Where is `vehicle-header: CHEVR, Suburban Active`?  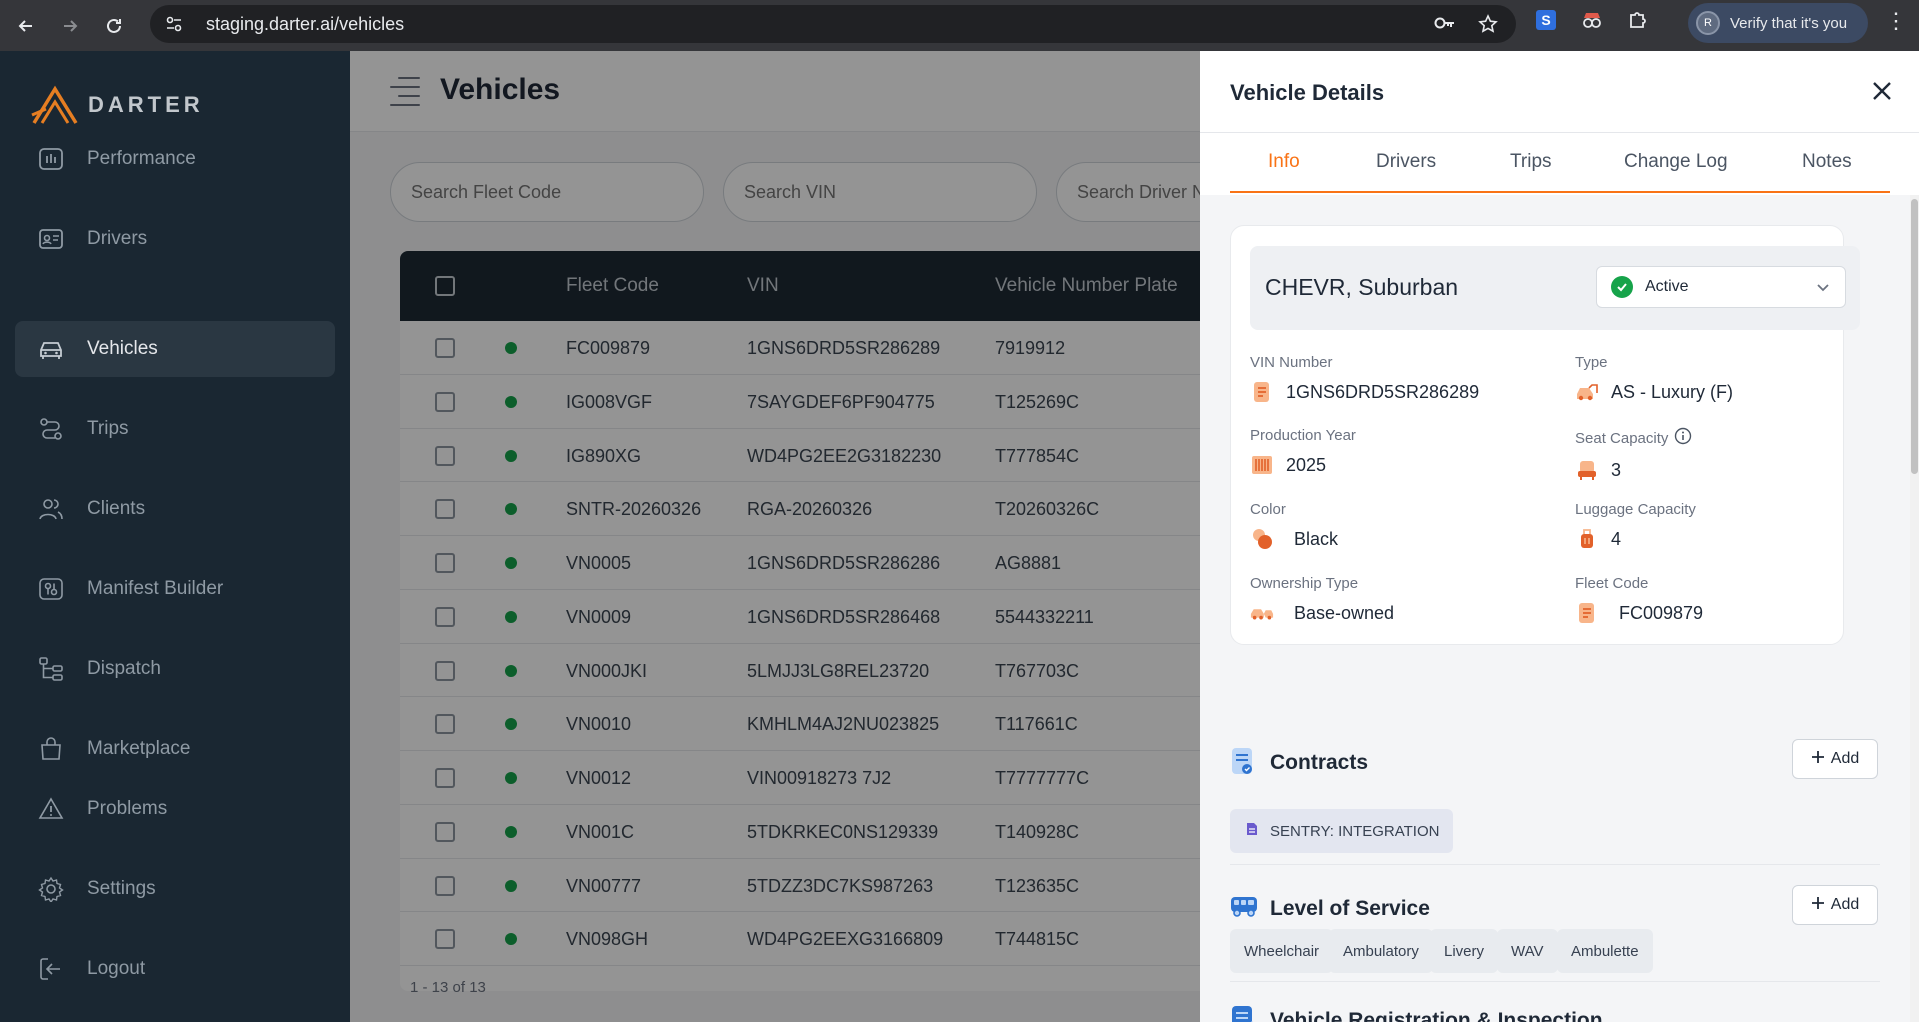
vehicle-header: CHEVR, Suburban Active is located at coordinates (1555, 288).